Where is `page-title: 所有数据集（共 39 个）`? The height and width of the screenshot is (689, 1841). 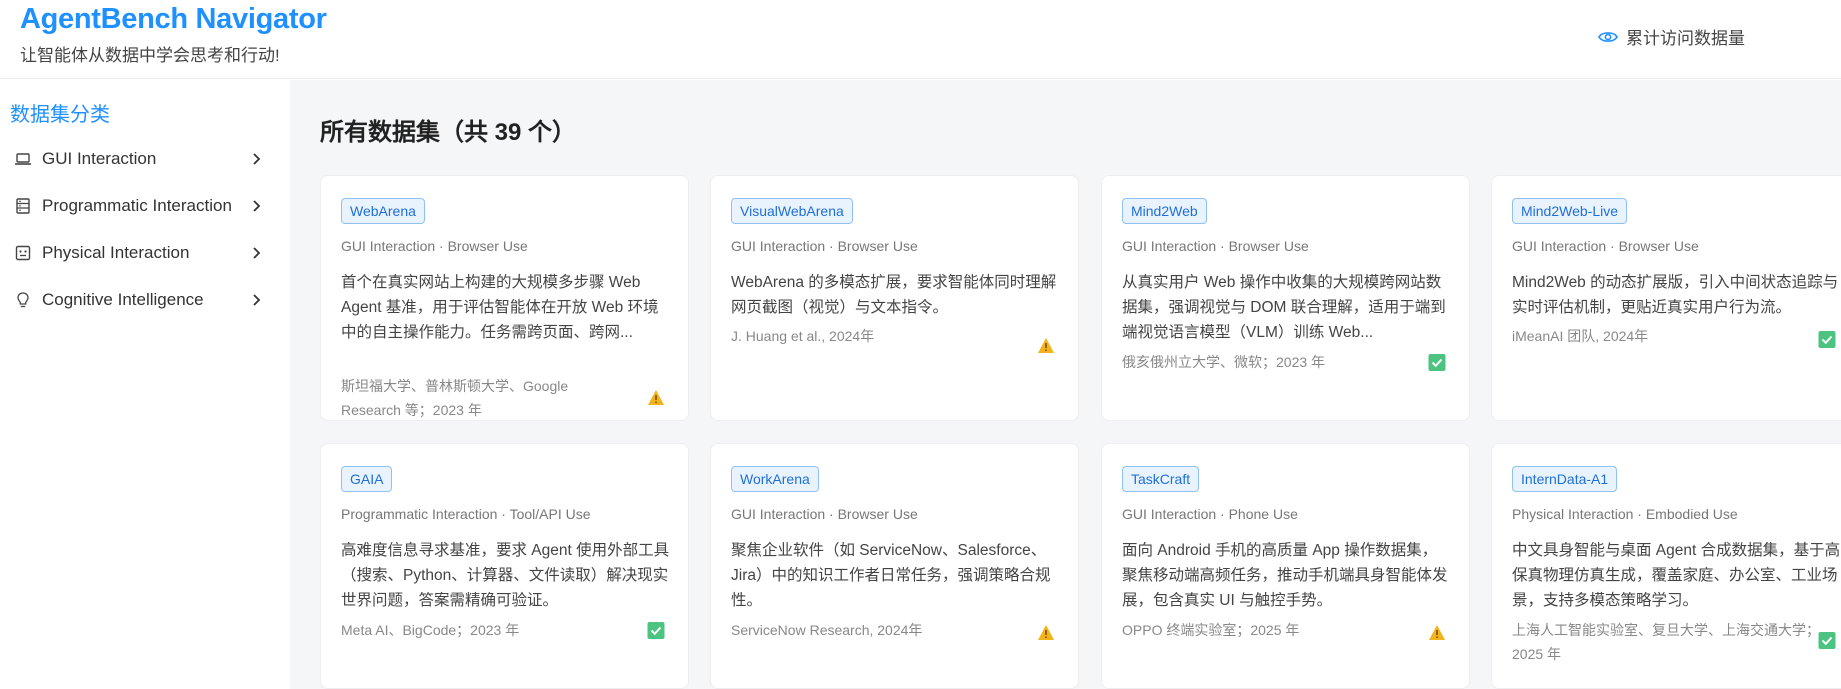
page-title: 所有数据集（共 39 个） is located at coordinates (448, 132).